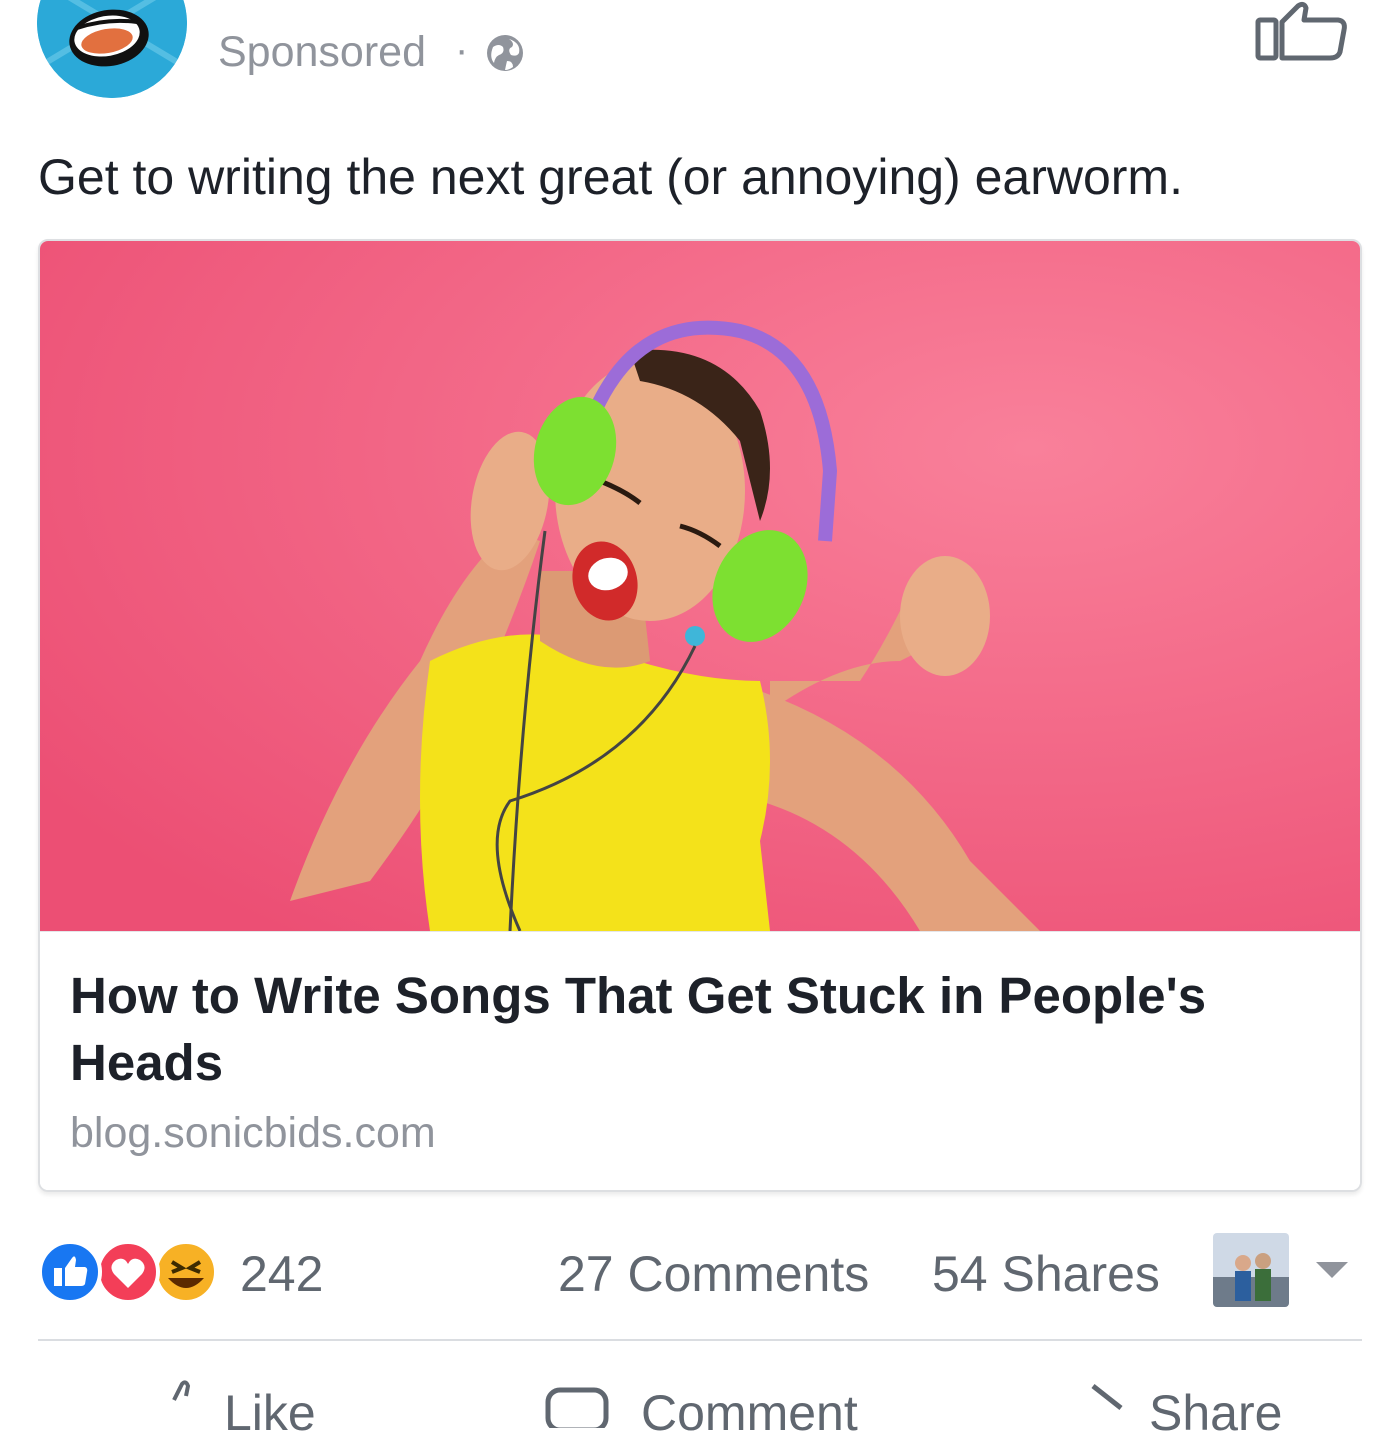  What do you see at coordinates (1332, 1270) in the screenshot?
I see `chevron-down-icon` at bounding box center [1332, 1270].